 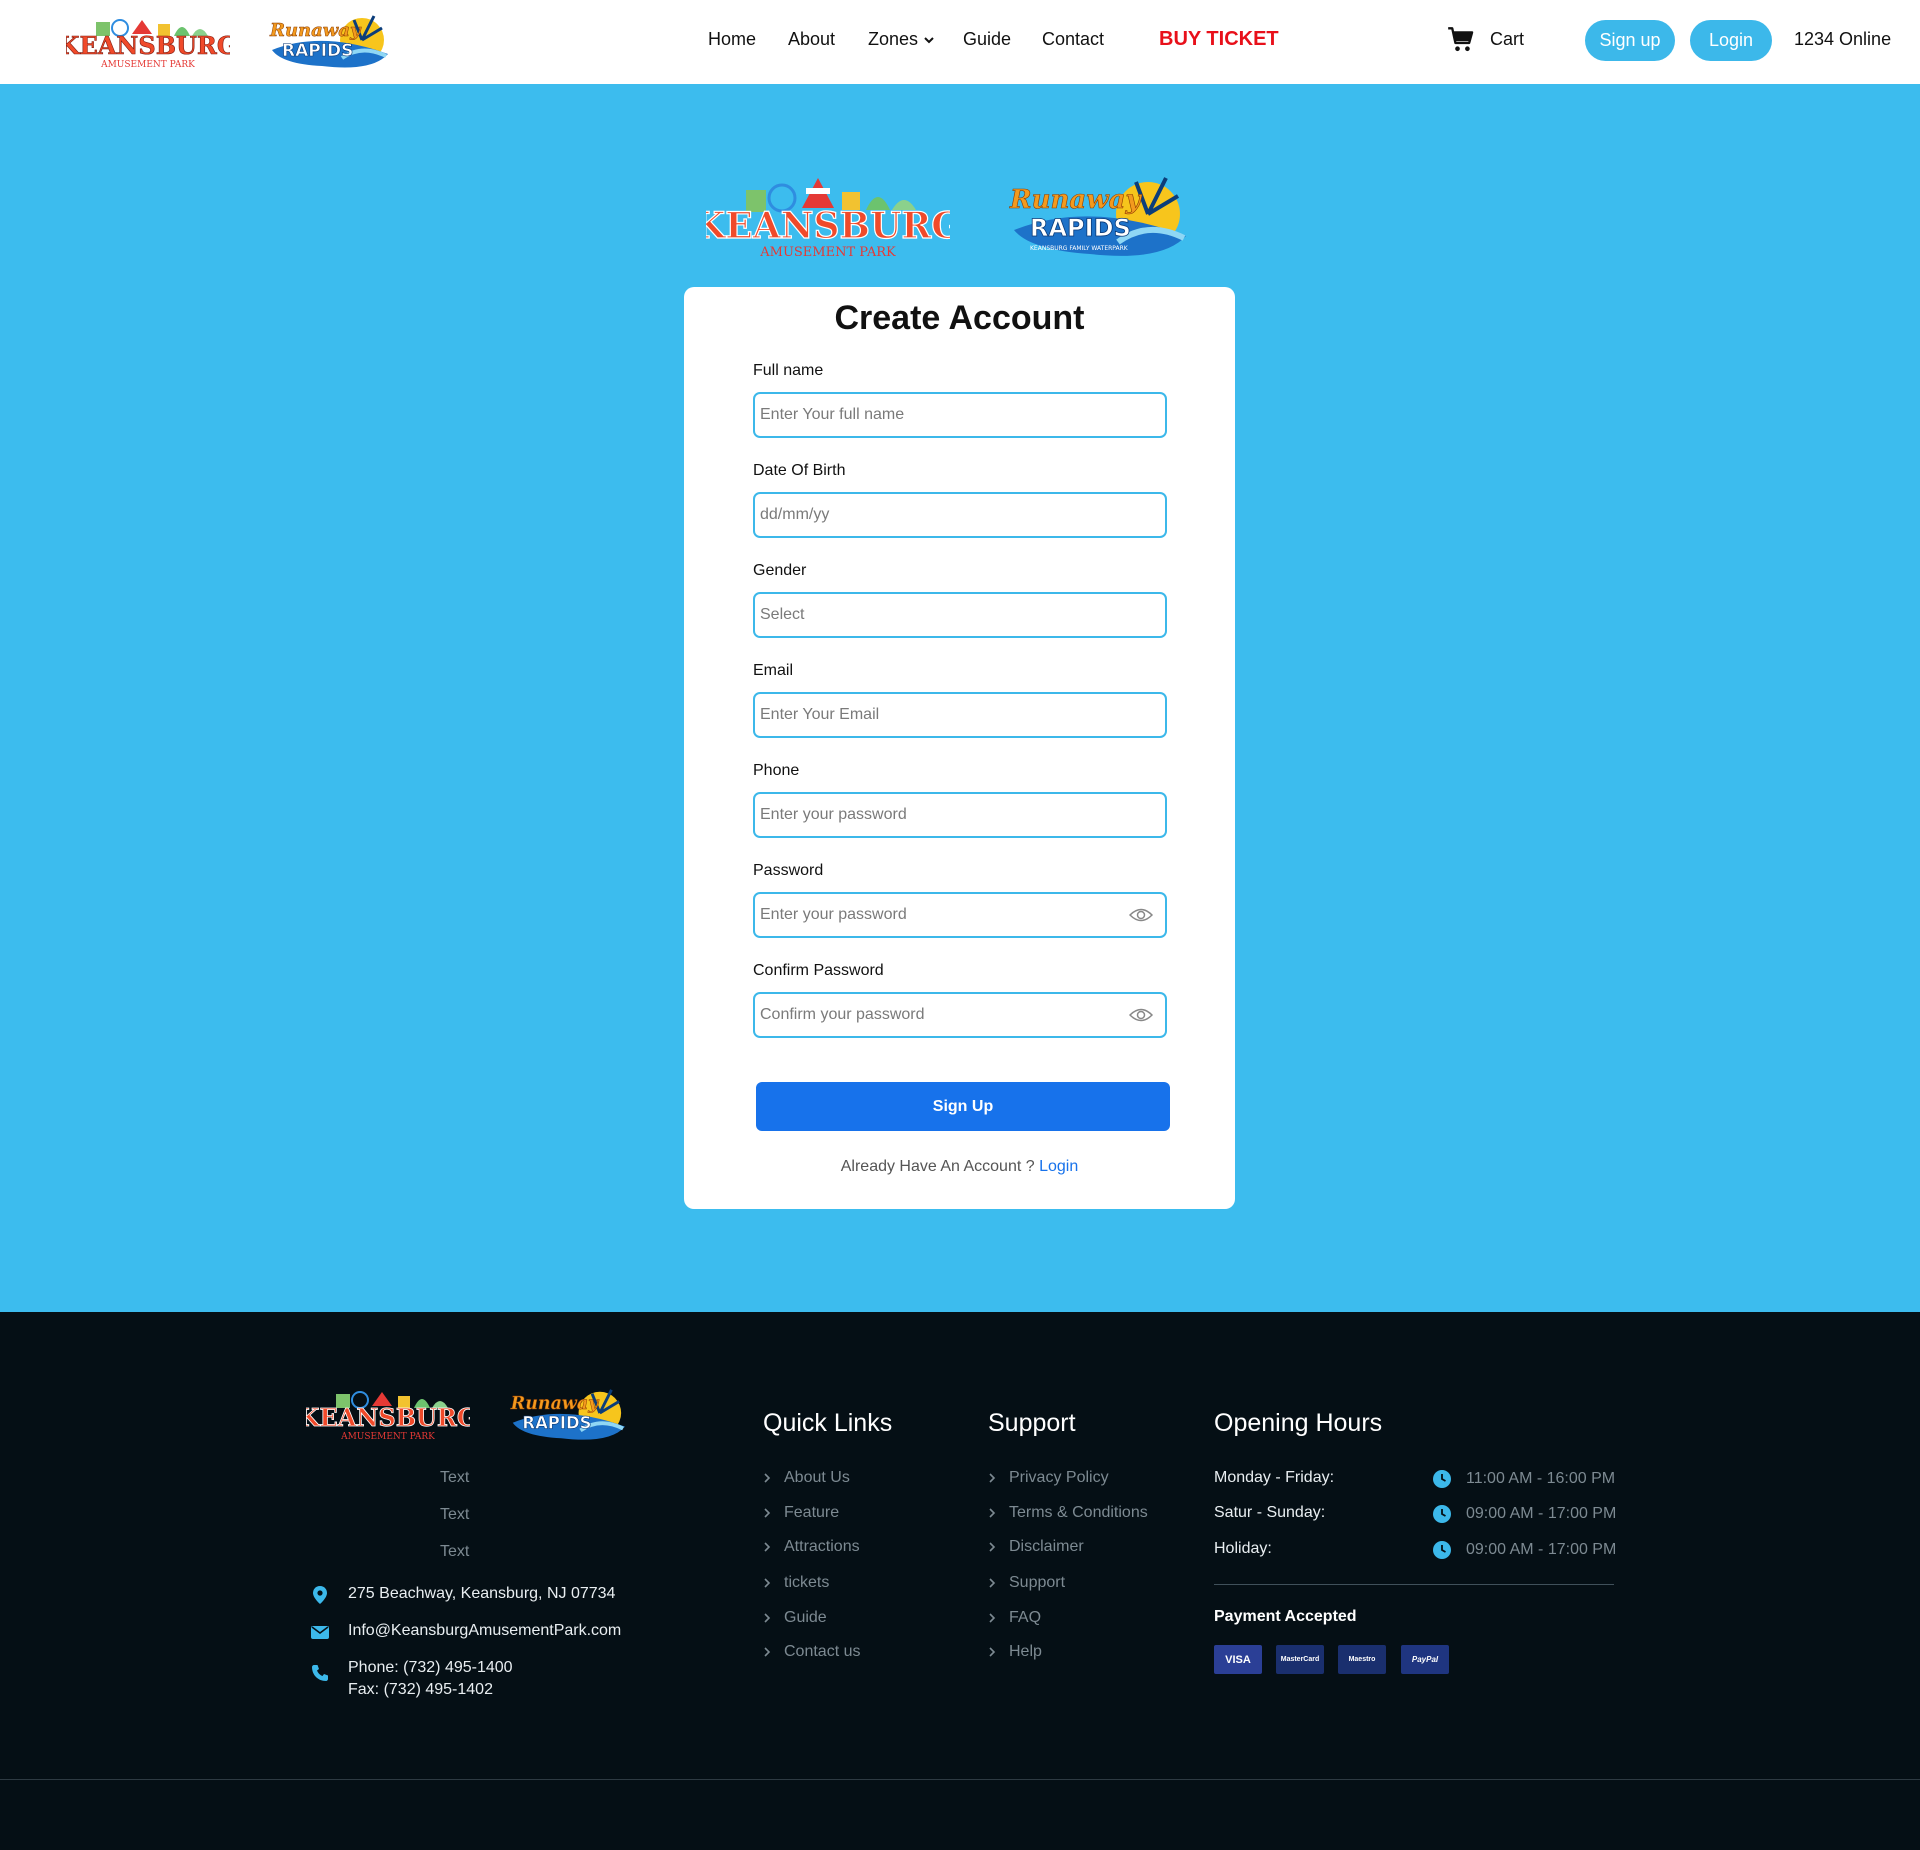 I want to click on footer-link-guide: Guide, so click(x=795, y=1618).